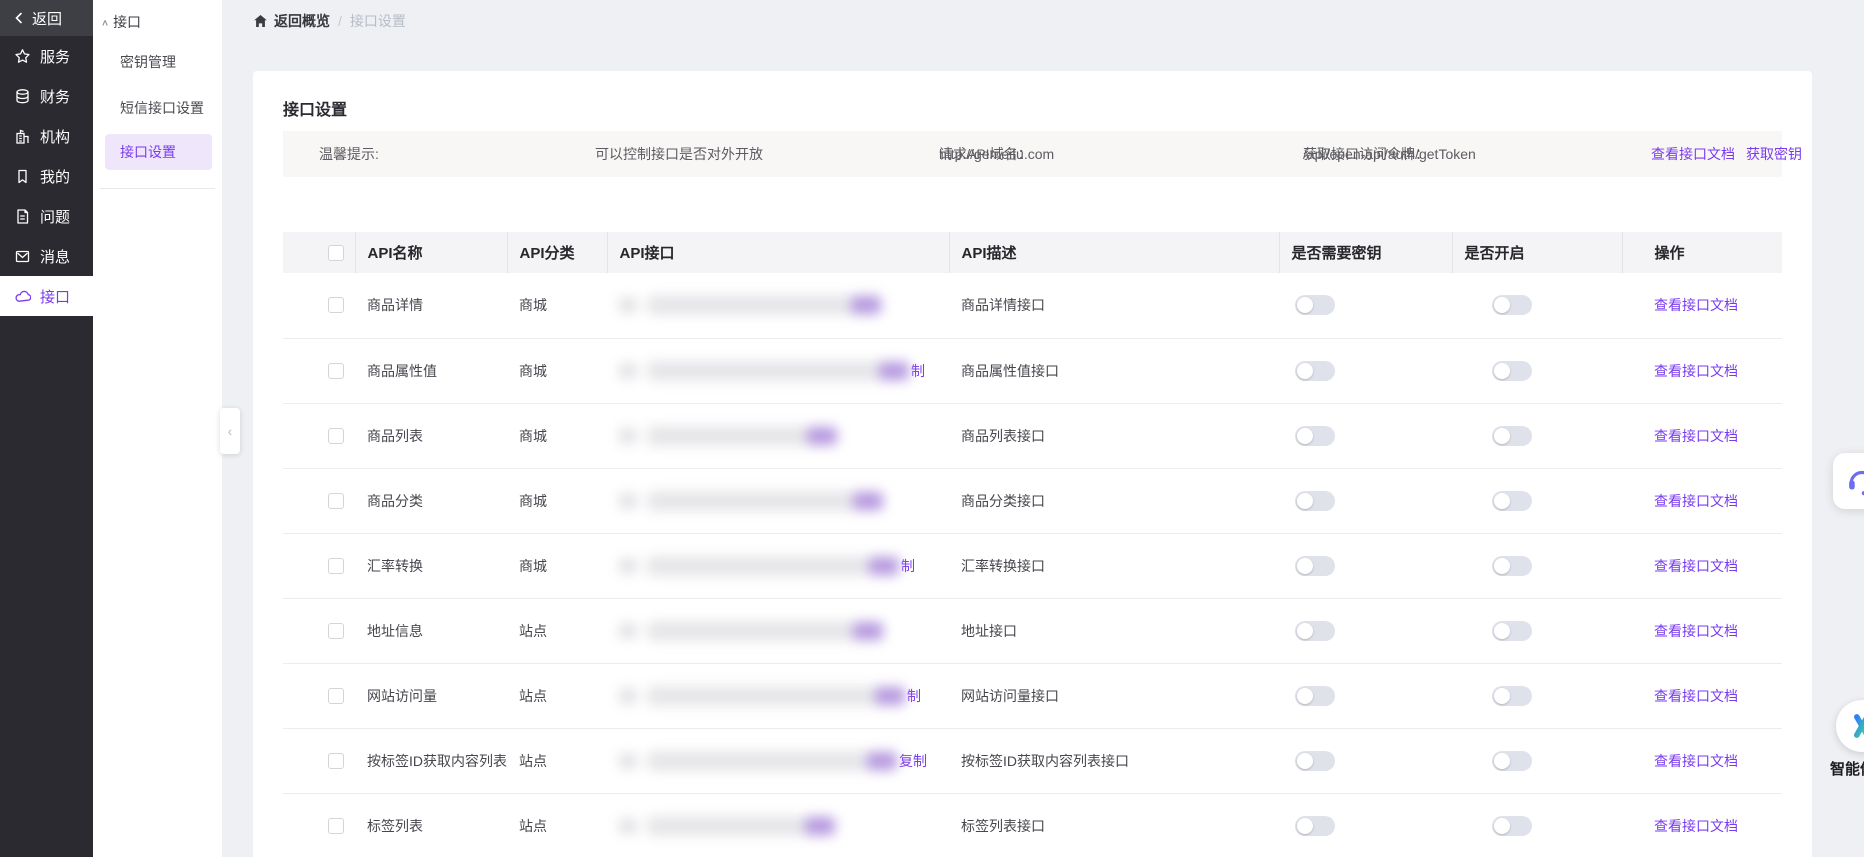  I want to click on cell-actions: 查看接口文档, so click(1702, 371).